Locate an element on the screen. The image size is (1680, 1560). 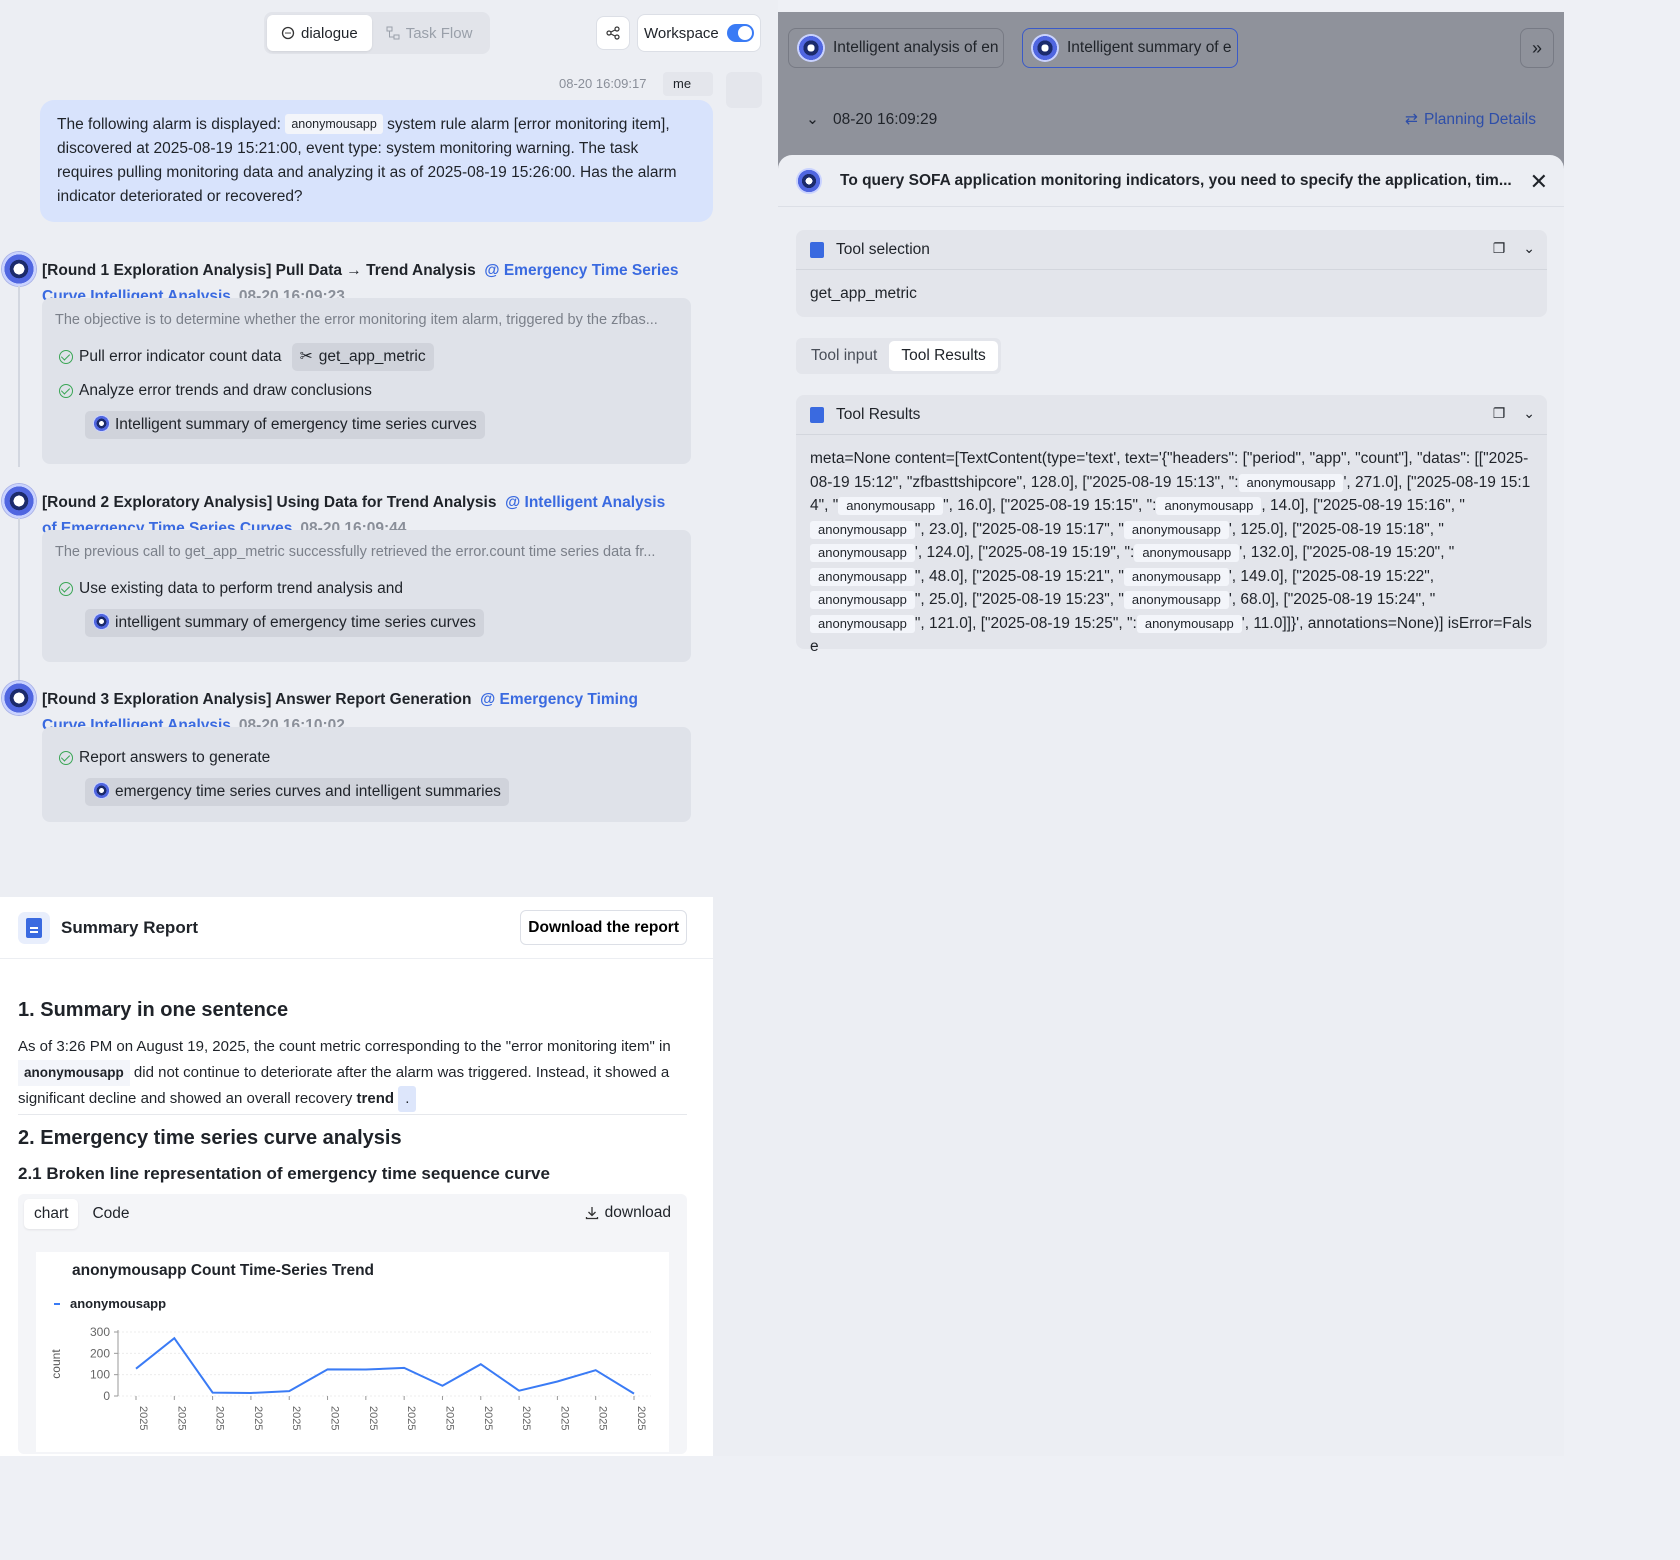
mode-switch: dialogue Task Flow is located at coordinates (377, 33).